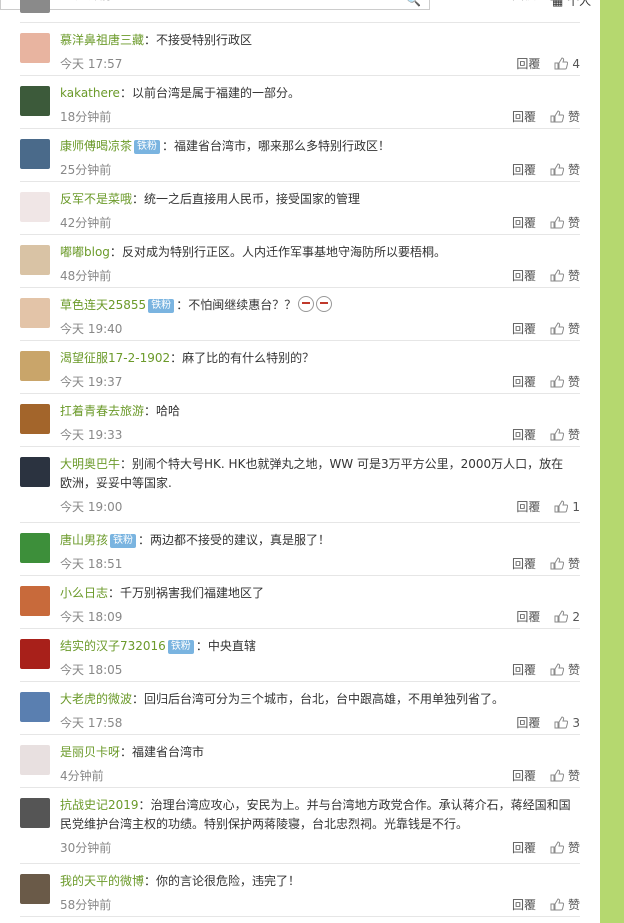  Describe the element at coordinates (113, 646) in the screenshot. I see `username-link: 结实的汉子732016` at that location.